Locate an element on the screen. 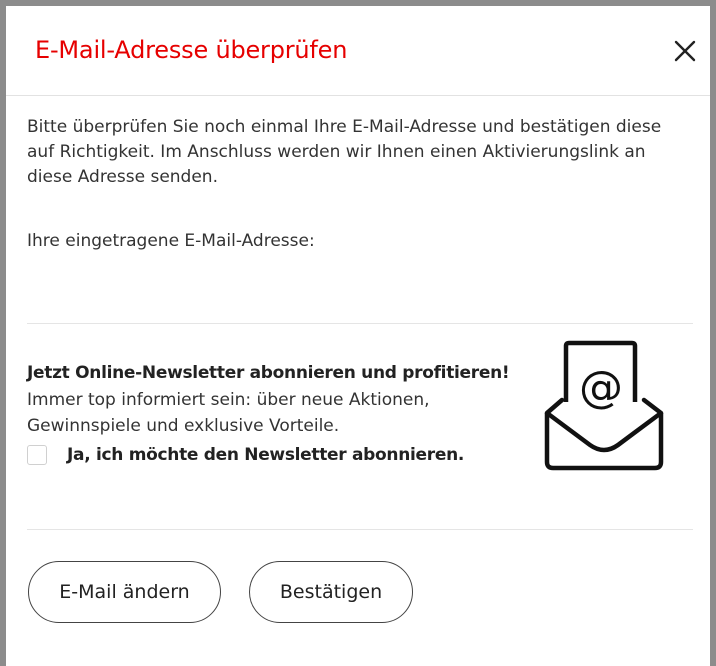 Image resolution: width=716 pixels, height=666 pixels. envelope-at-icon: @ is located at coordinates (604, 405).